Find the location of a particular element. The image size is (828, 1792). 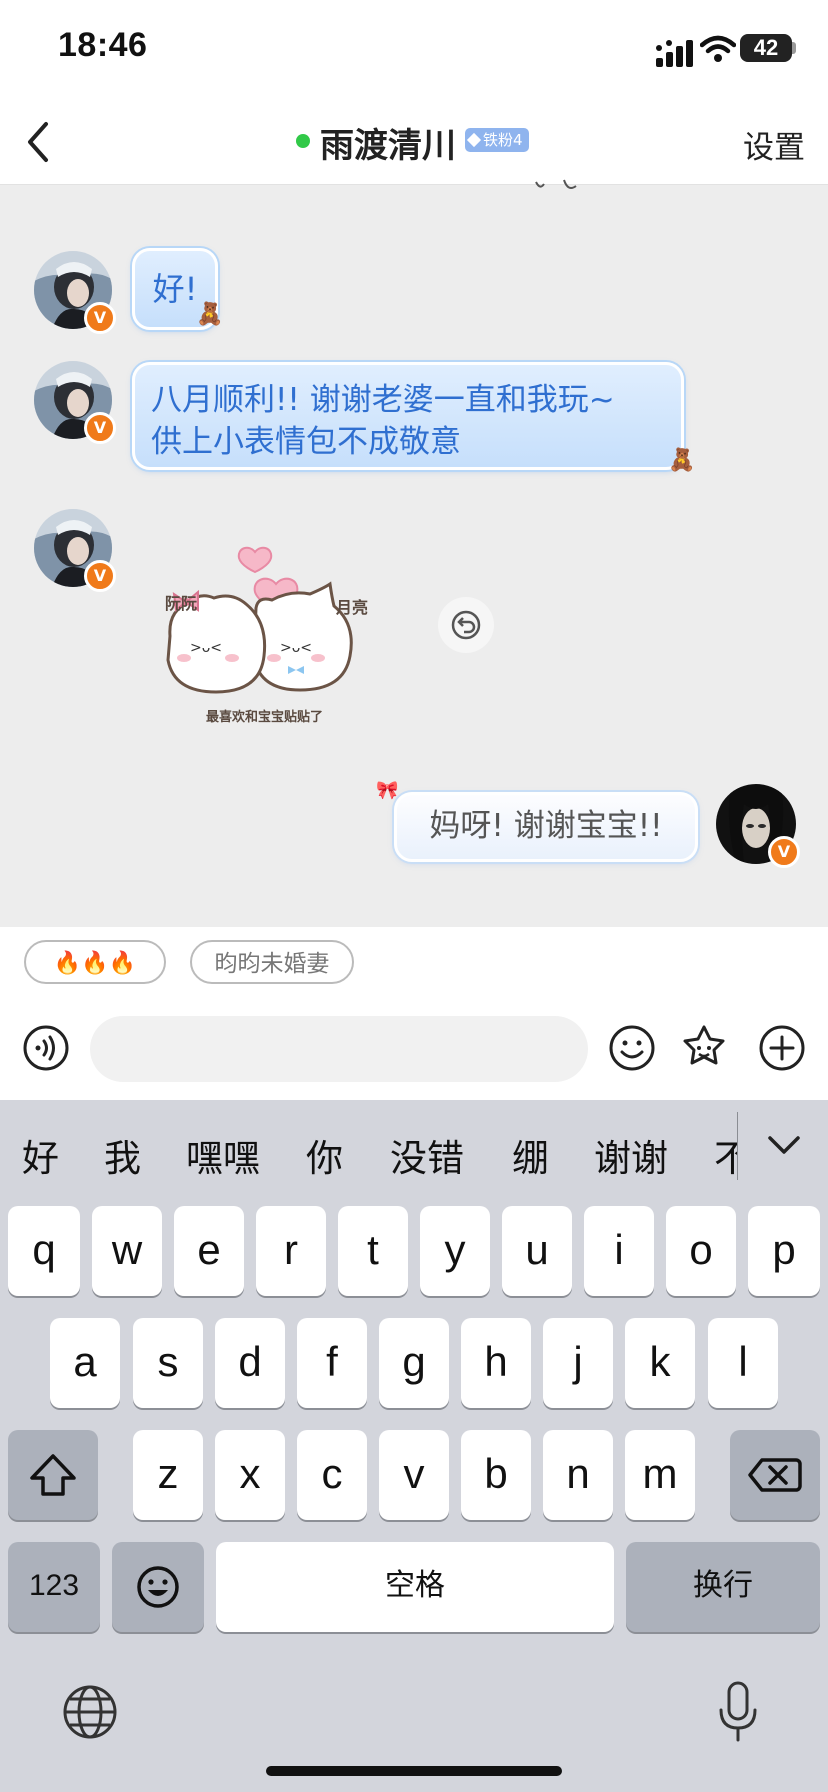

key-w: w is located at coordinates (127, 1251).